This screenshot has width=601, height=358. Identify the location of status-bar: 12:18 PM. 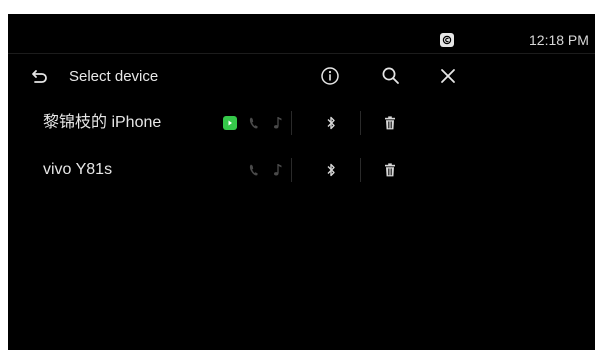
(301, 33).